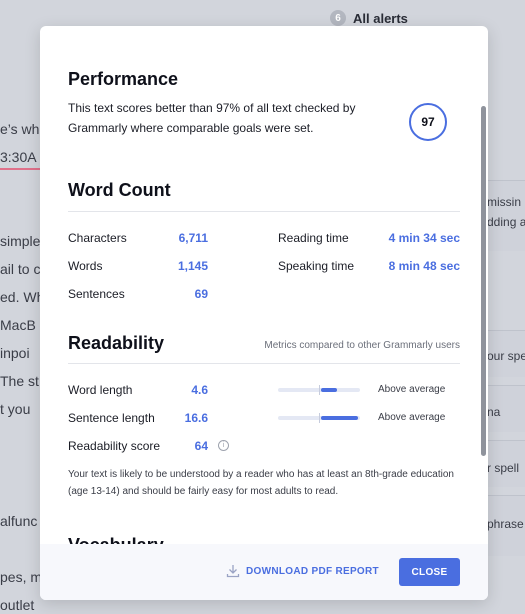  I want to click on speaking-time-label: Speaking time, so click(316, 266).